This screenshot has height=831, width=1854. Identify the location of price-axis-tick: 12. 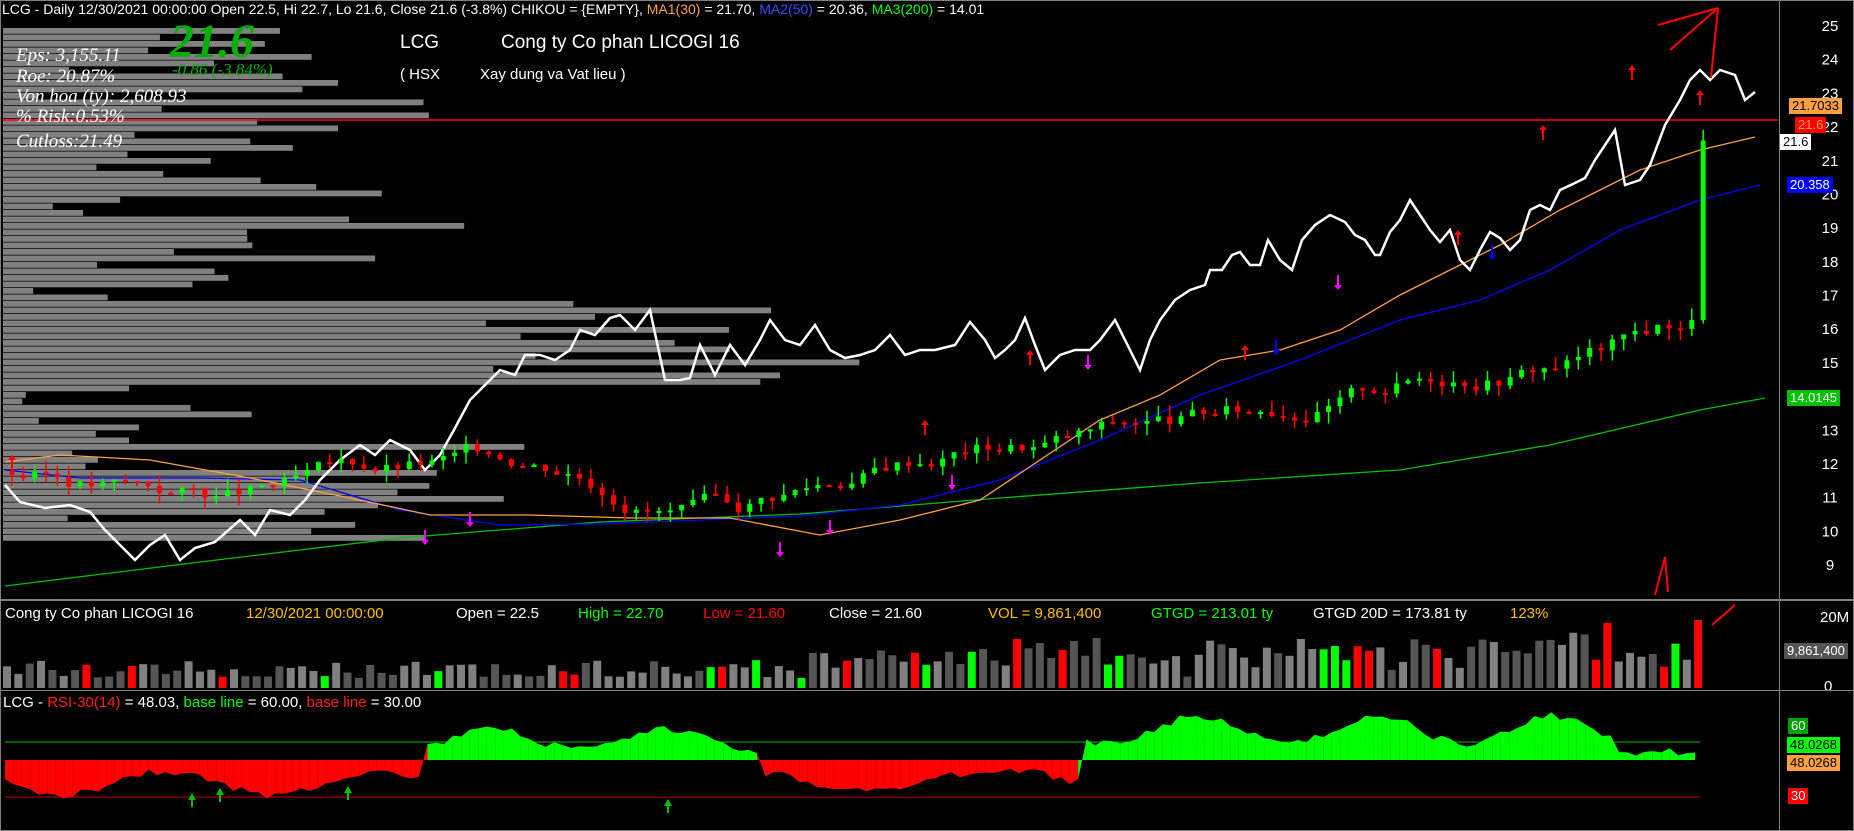
(1830, 464).